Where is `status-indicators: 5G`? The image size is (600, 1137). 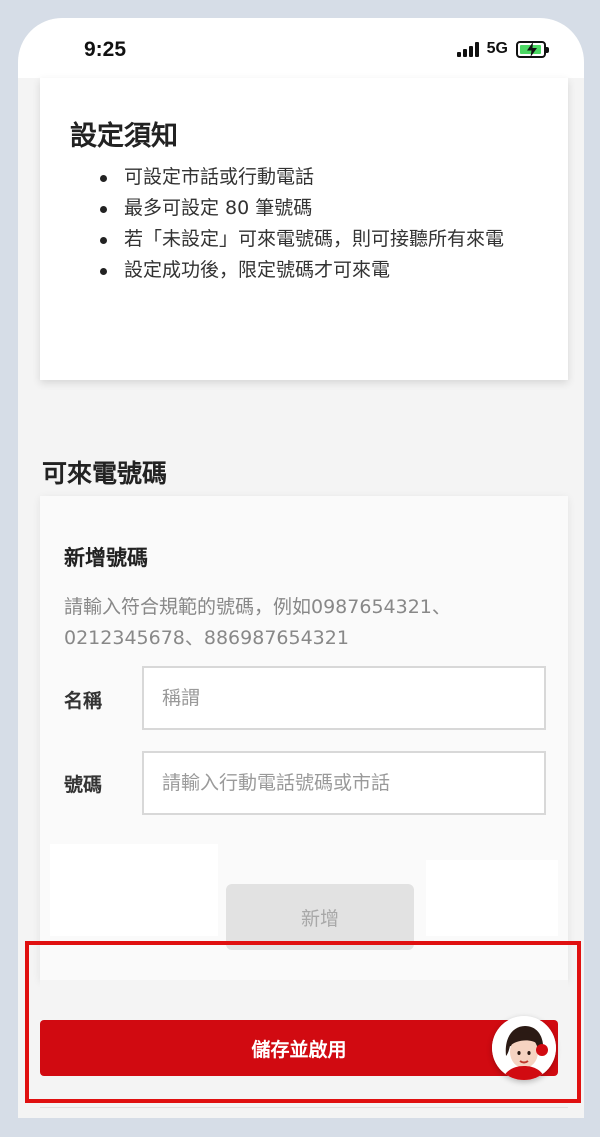 status-indicators: 5G is located at coordinates (502, 49).